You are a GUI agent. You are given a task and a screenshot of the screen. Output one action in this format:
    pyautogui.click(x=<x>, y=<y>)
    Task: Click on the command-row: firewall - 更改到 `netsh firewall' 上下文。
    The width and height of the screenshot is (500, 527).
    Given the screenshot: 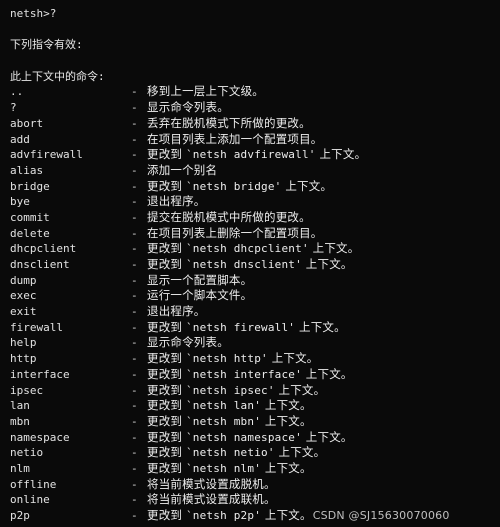 What is the action you would take?
    pyautogui.click(x=250, y=328)
    